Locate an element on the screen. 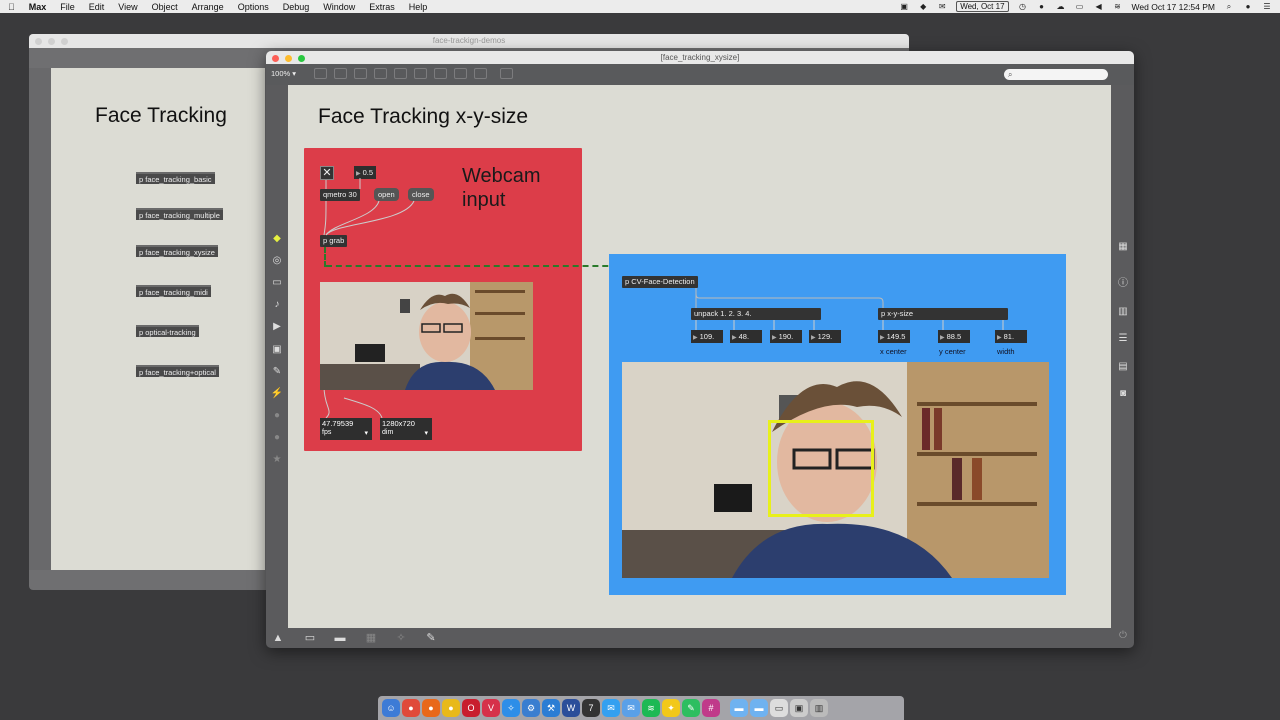 Image resolution: width=1280 pixels, height=720 pixels. image-icon: ▣ is located at coordinates (277, 350).